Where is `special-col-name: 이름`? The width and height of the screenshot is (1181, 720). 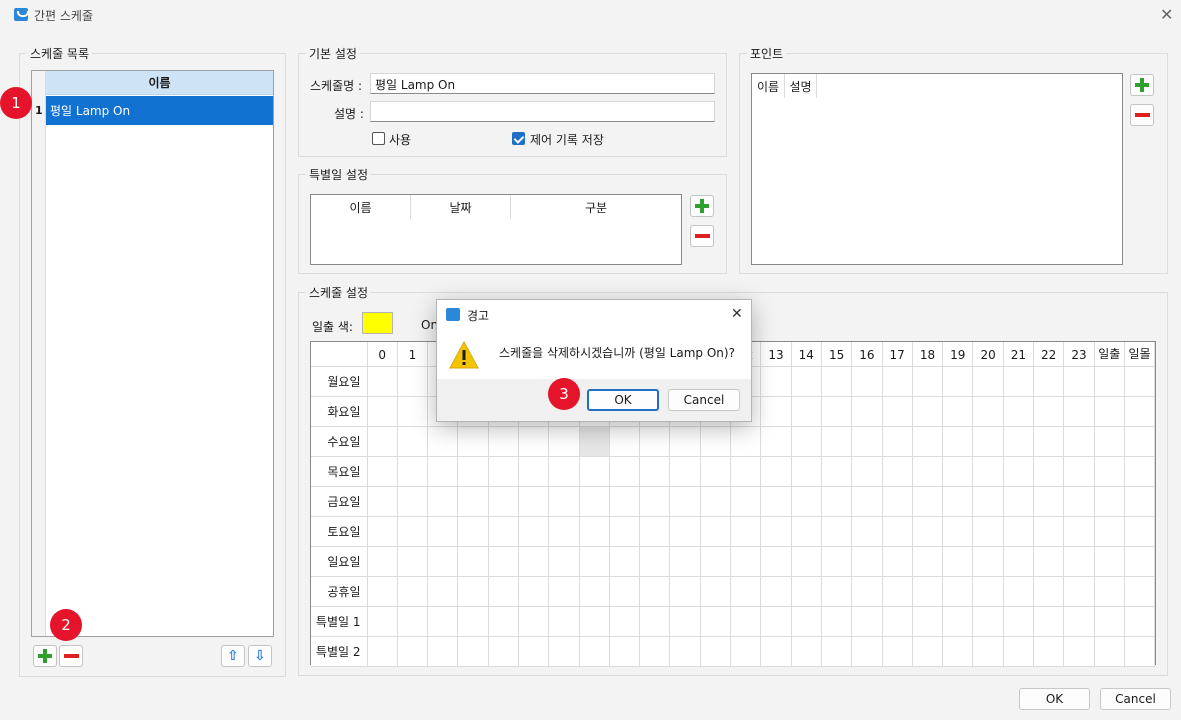
special-col-name: 이름 is located at coordinates (361, 207).